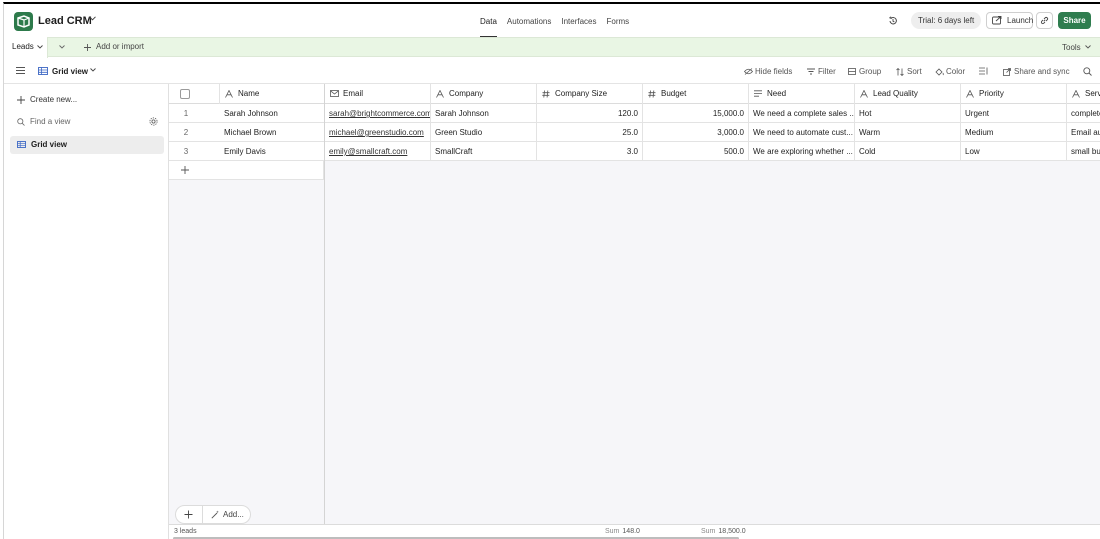 This screenshot has height=539, width=1100. What do you see at coordinates (908, 132) in the screenshot?
I see `cell-lead-quality: Warm` at bounding box center [908, 132].